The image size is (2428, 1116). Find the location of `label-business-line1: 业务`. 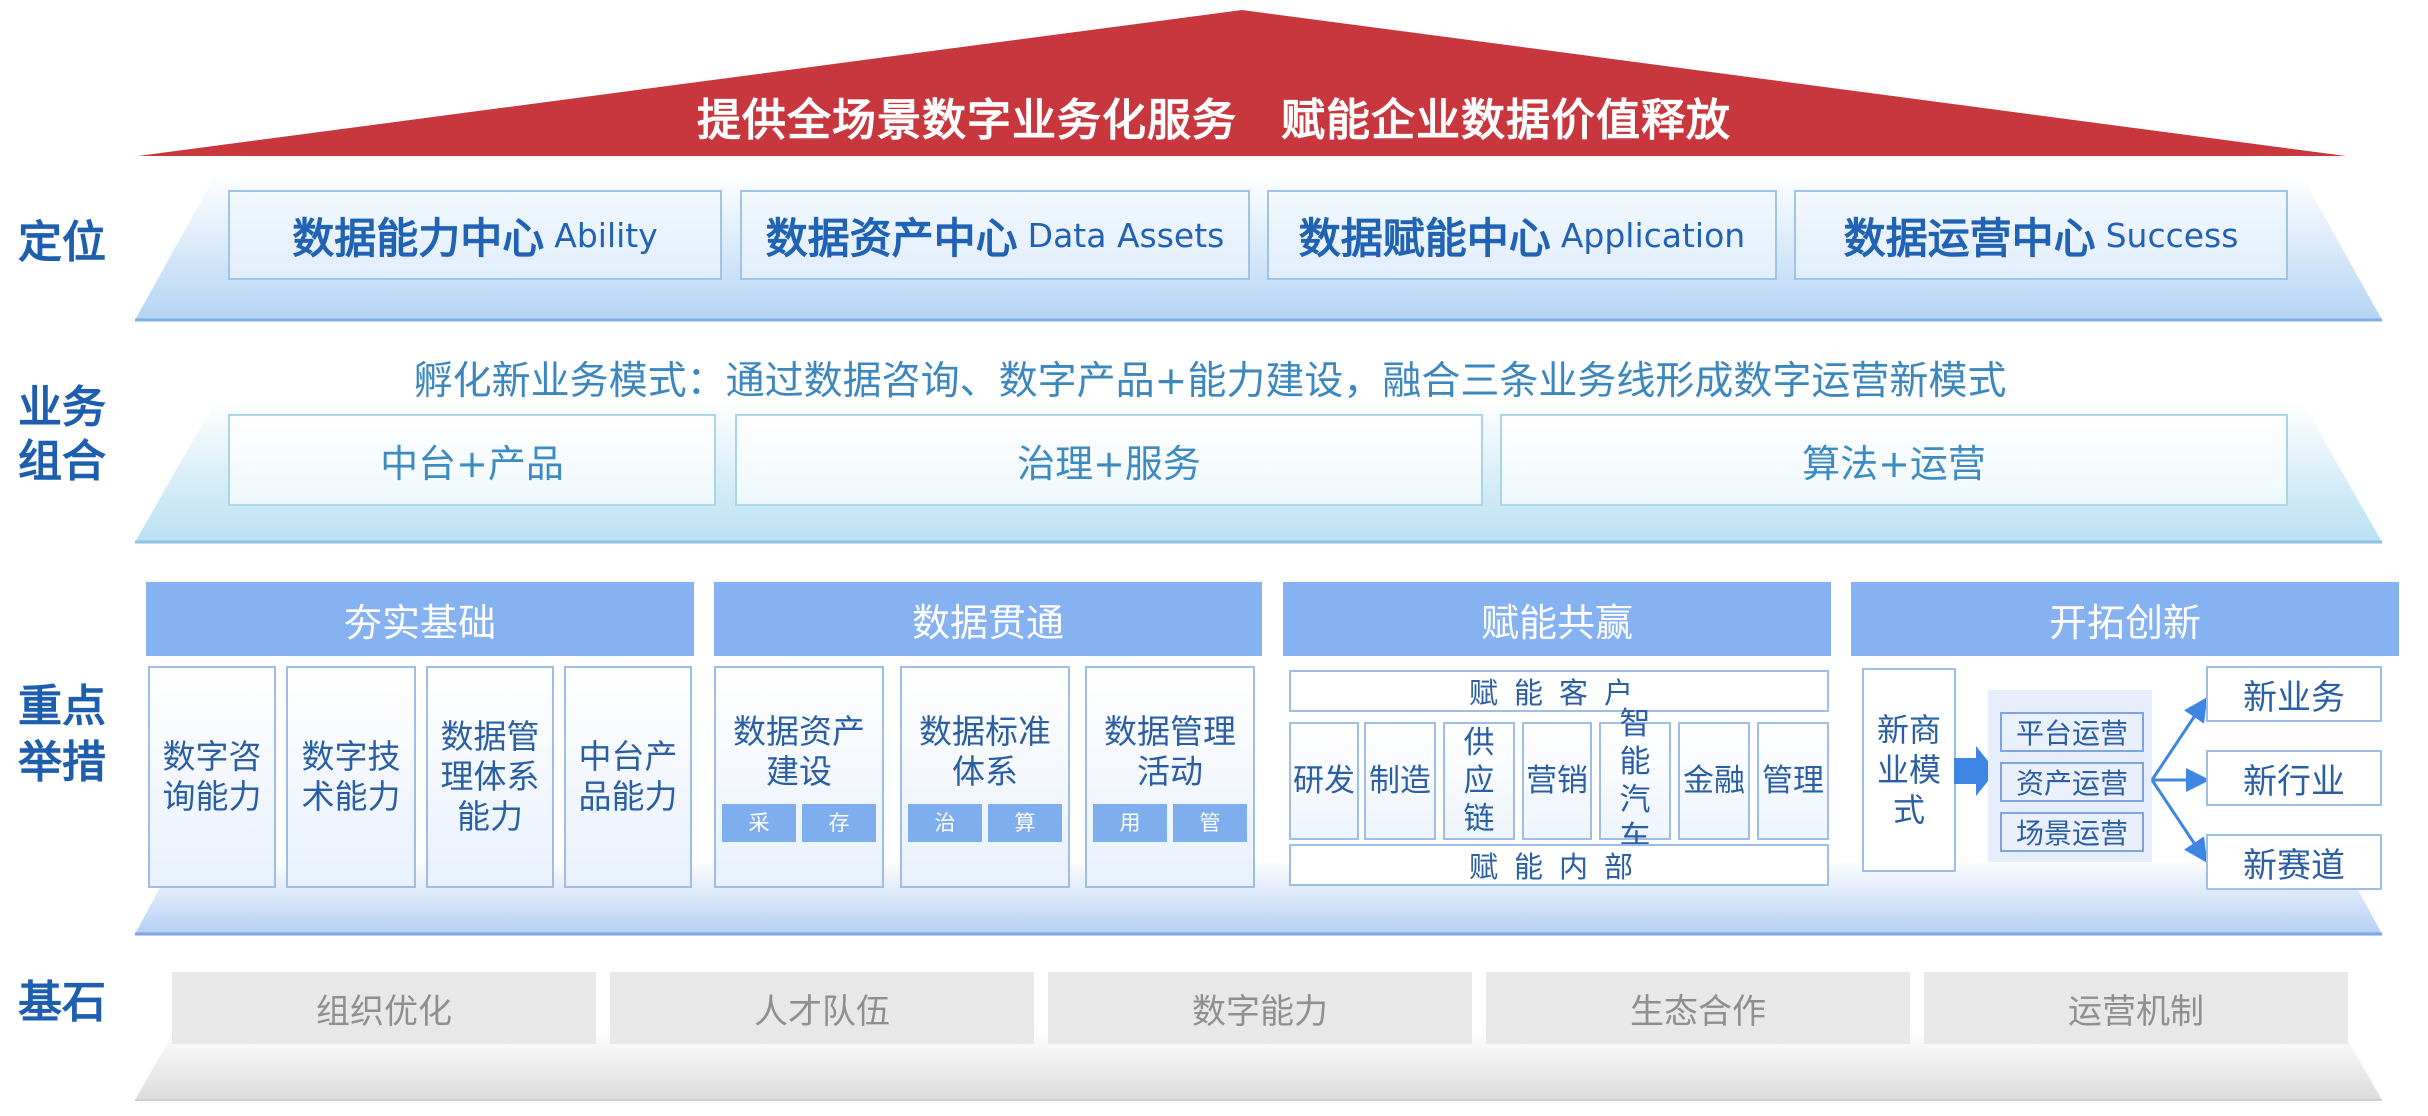

label-business-line1: 业务 is located at coordinates (62, 407).